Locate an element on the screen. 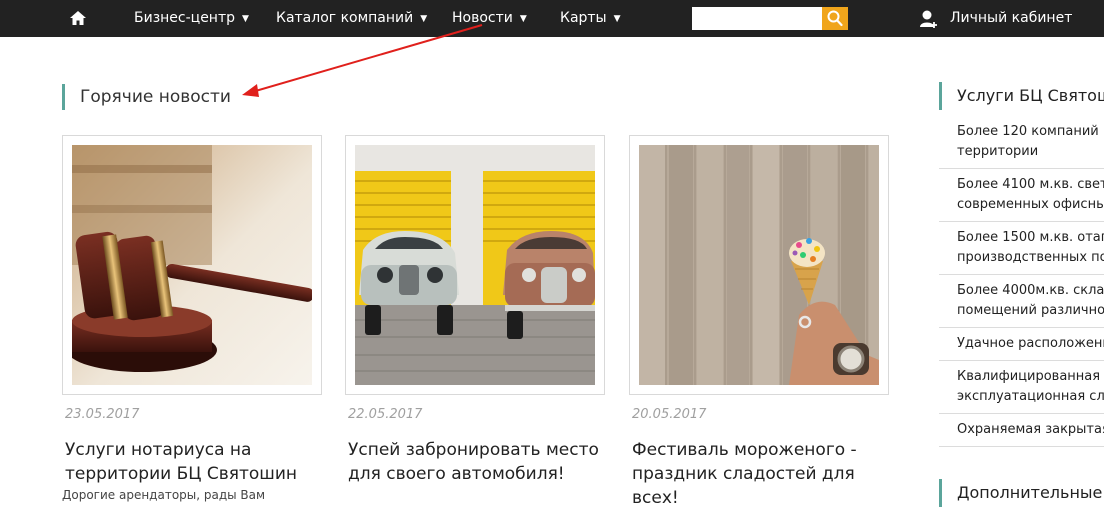  list-item-line: Квалифицированная is located at coordinates (1029, 376).